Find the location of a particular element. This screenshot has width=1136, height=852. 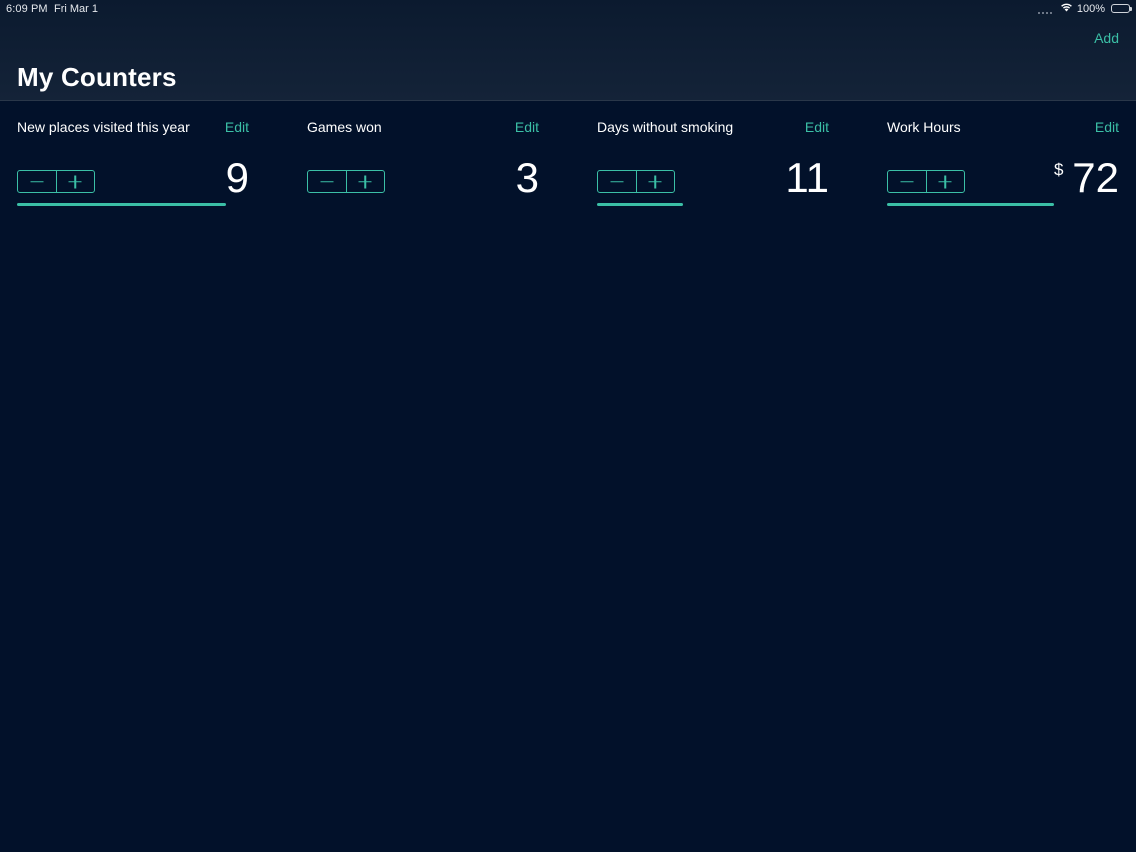

counter-title: Days without smoking is located at coordinates (665, 127).